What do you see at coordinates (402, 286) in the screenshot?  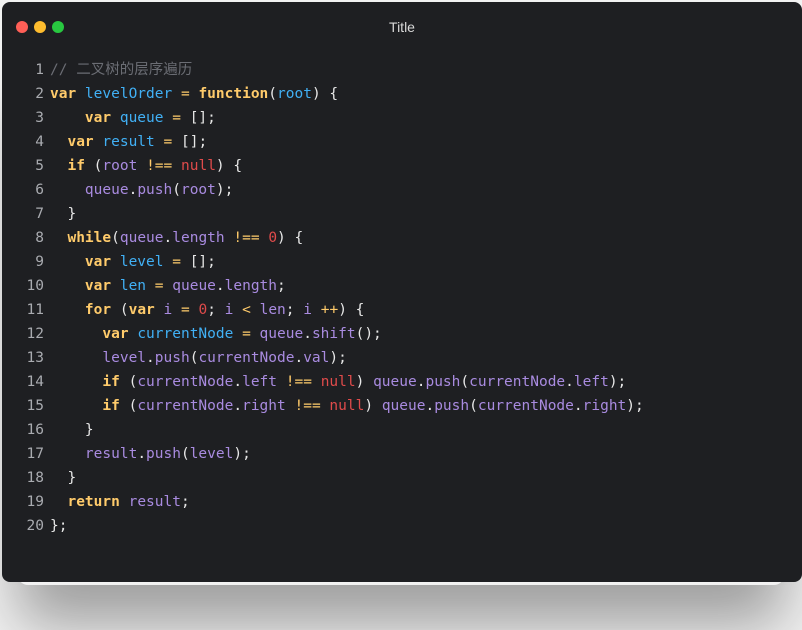 I see `code-line: 10 var len = queue.length;` at bounding box center [402, 286].